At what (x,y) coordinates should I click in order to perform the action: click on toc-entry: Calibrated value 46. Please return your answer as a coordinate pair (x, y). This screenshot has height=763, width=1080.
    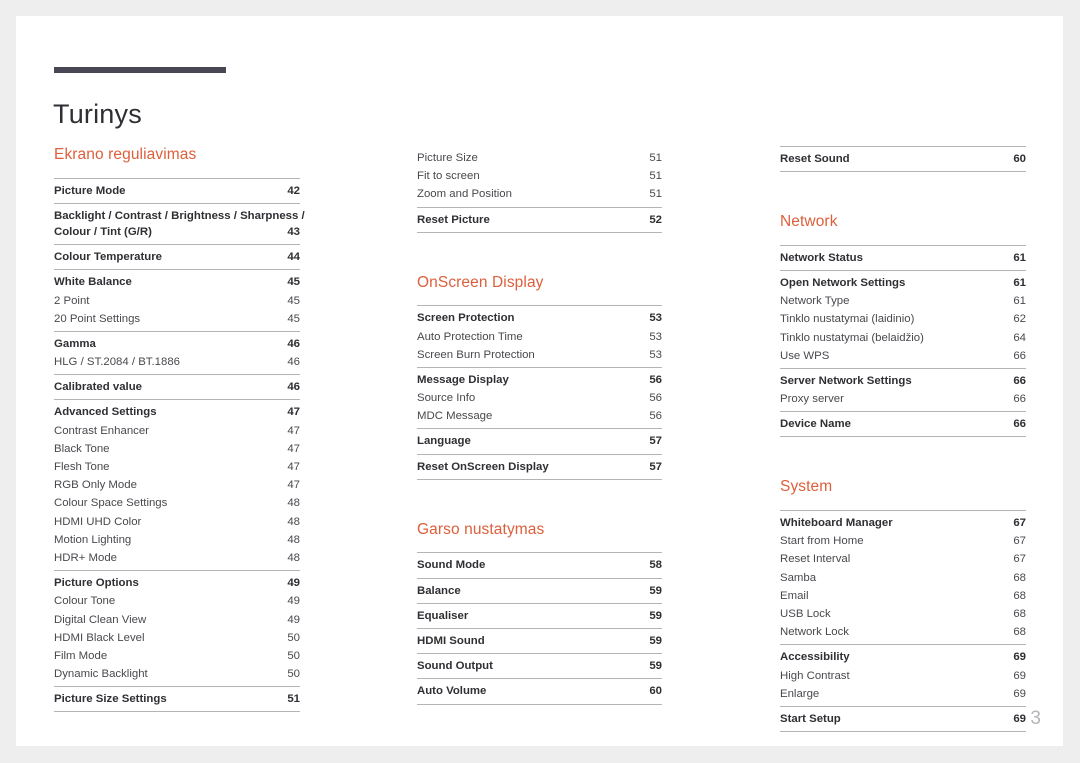
    Looking at the image, I should click on (177, 387).